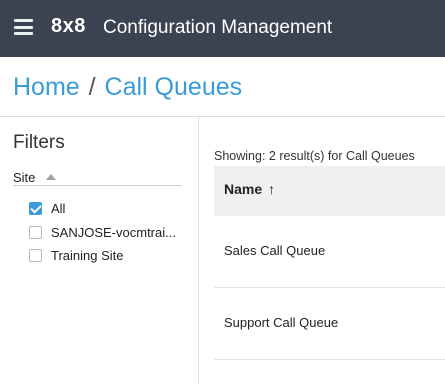 Image resolution: width=445 pixels, height=384 pixels. I want to click on column-header-name: Name ↑, so click(249, 189).